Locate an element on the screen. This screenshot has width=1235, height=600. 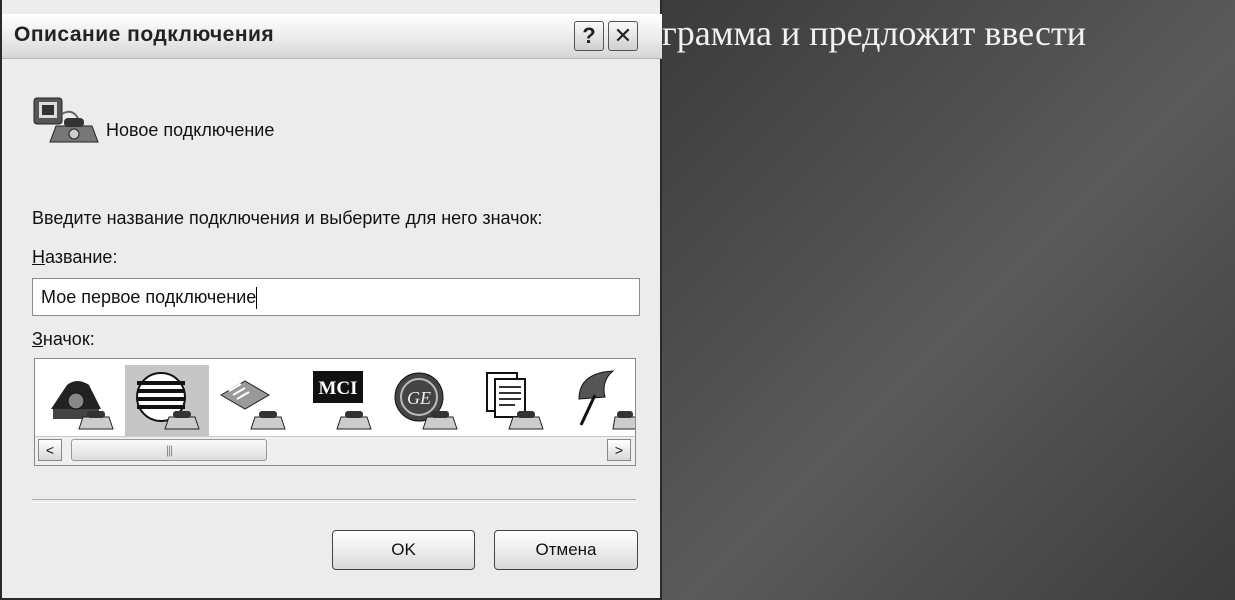
icon-label-hotkey: З is located at coordinates (37, 339).